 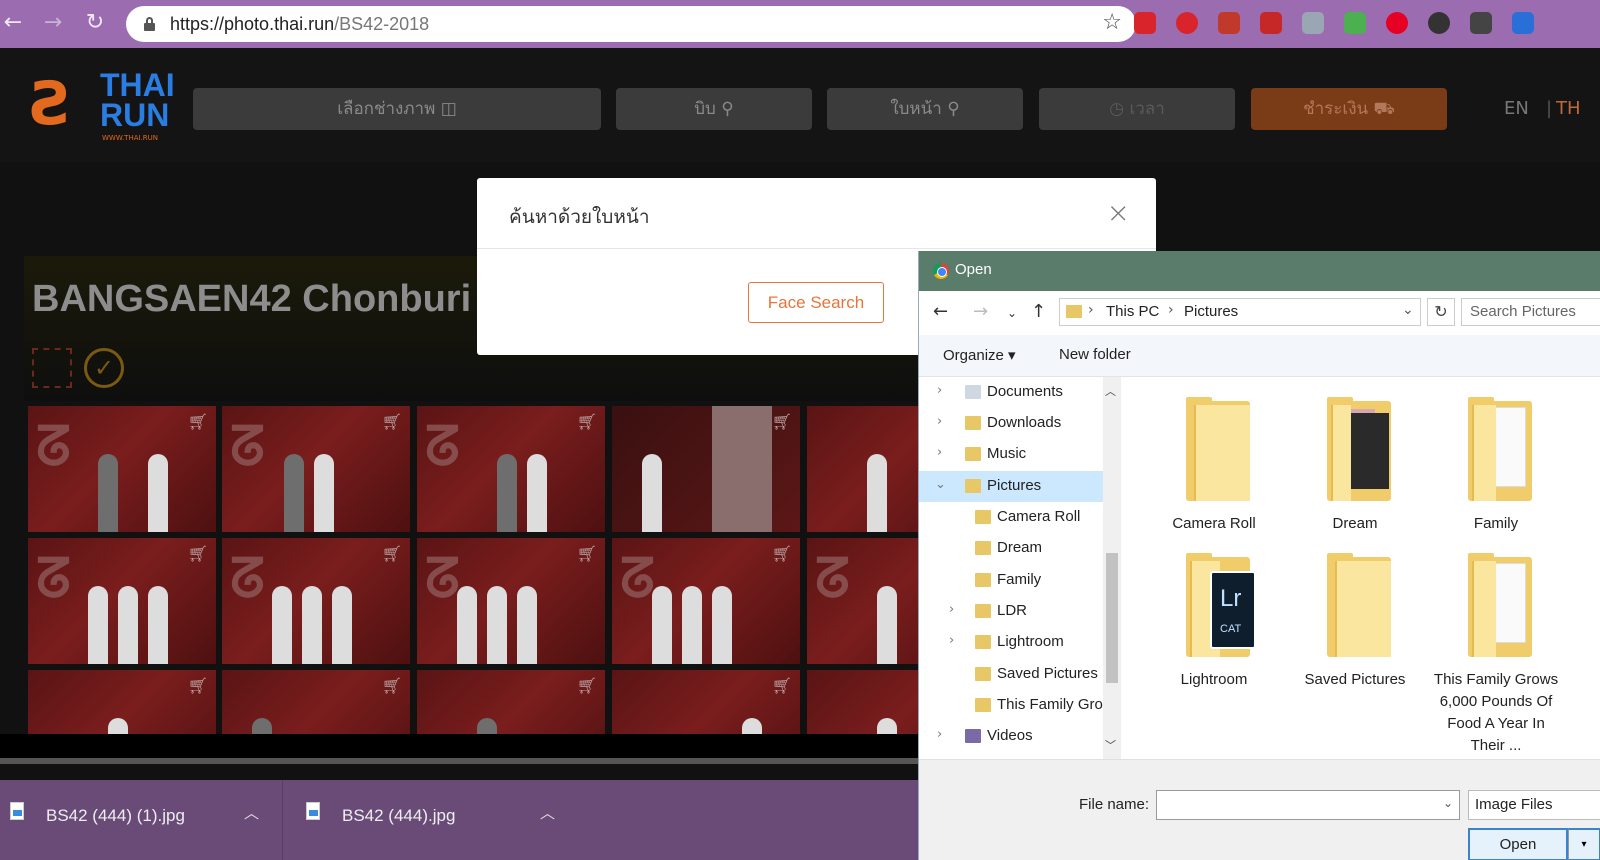 I want to click on tree-item-videos: › Videos, so click(x=1011, y=736).